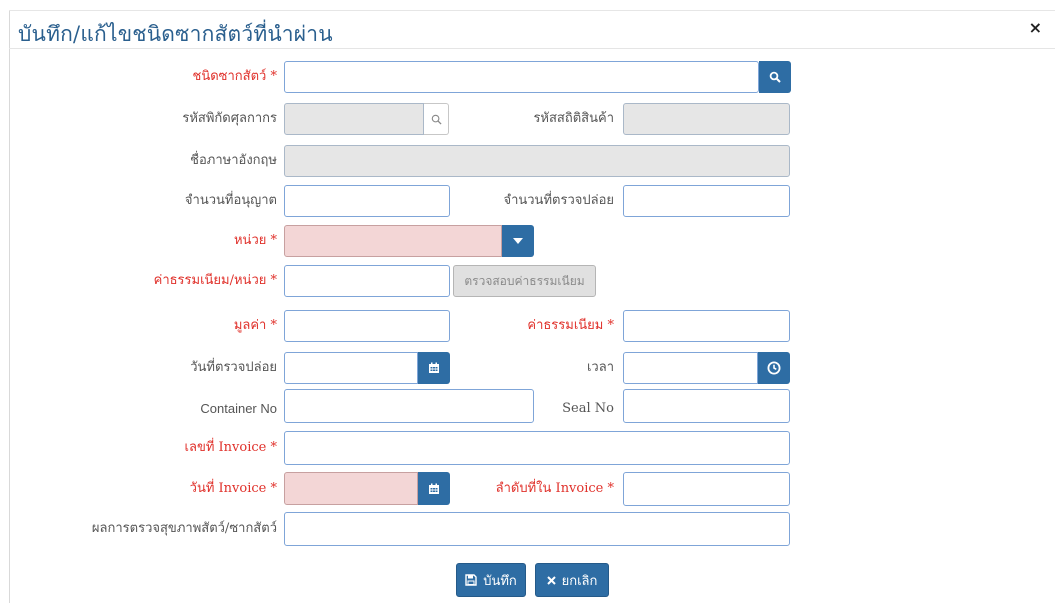 Image resolution: width=1055 pixels, height=603 pixels. I want to click on stat-code-label: รหัสสถิติสินค้า, so click(573, 118).